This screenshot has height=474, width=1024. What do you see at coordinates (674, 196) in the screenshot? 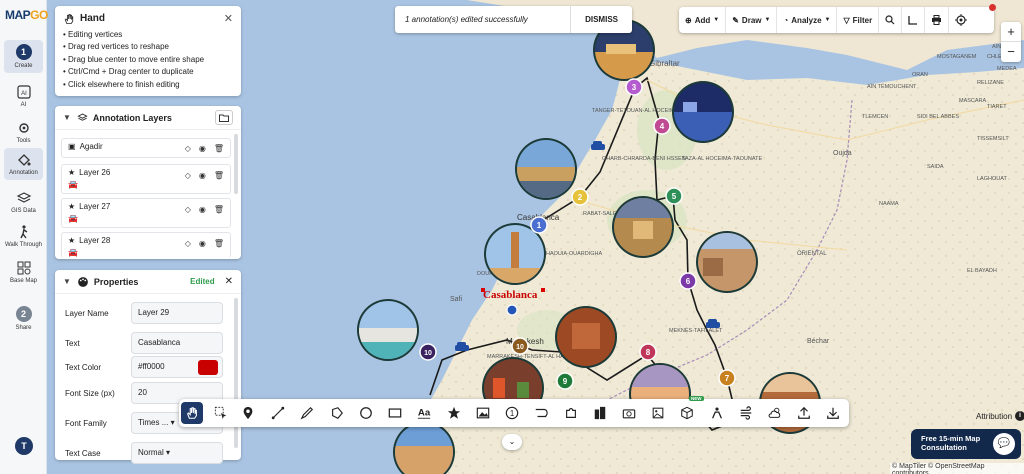
I see `route-marker: 5` at bounding box center [674, 196].